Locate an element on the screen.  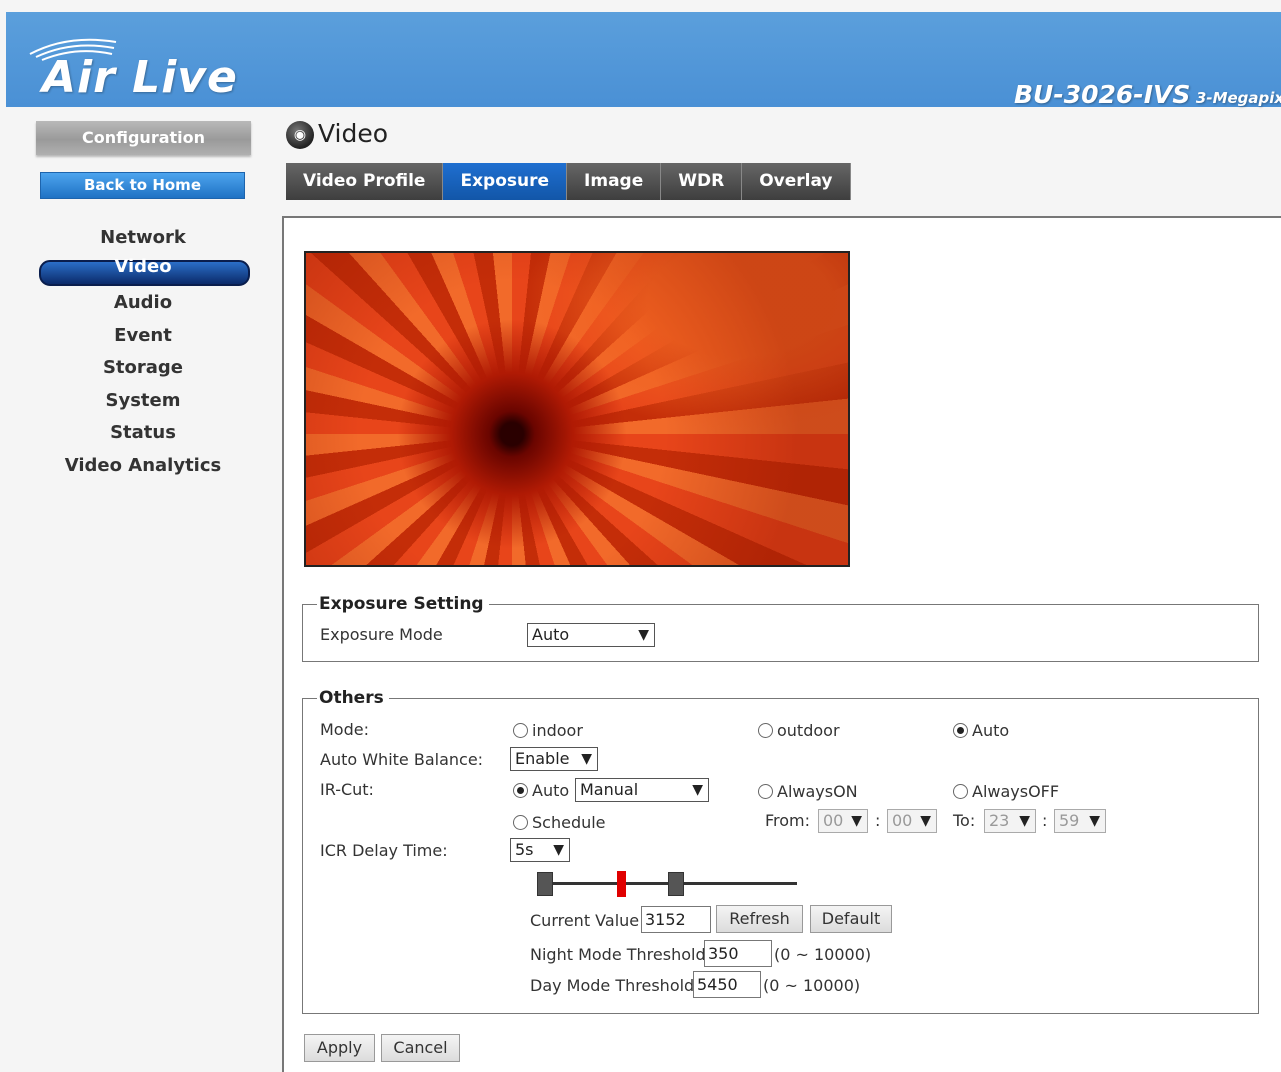
sidebar-item-storage: Storage is located at coordinates (143, 368).